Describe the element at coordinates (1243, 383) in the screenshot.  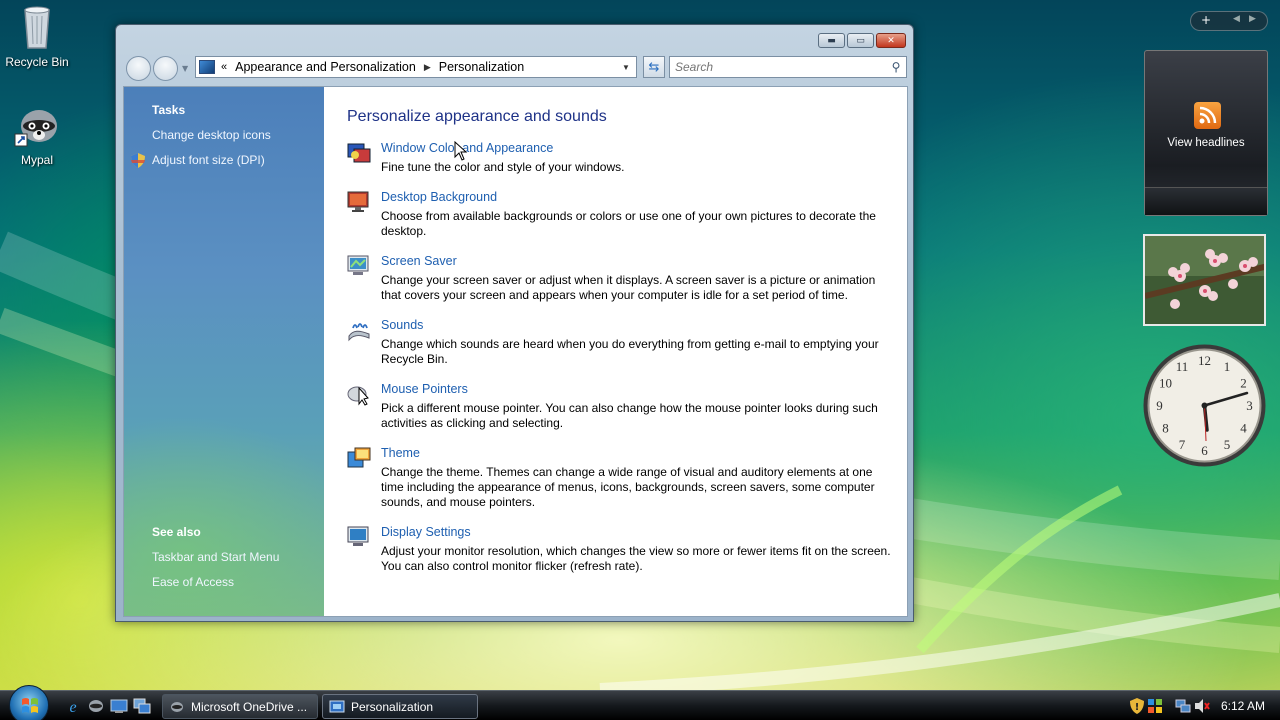
I see `clock-numeral: 2` at that location.